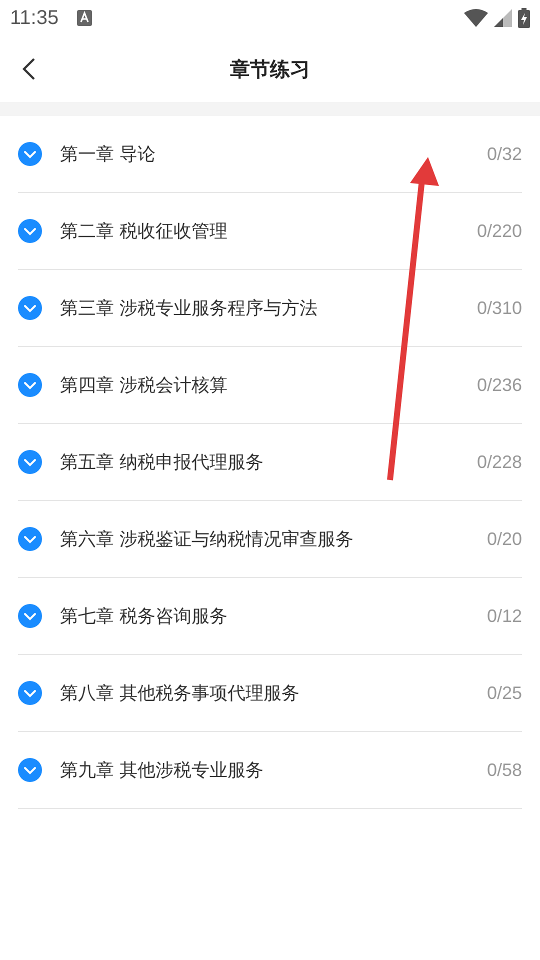 The height and width of the screenshot is (960, 540). What do you see at coordinates (34, 18) in the screenshot?
I see `status-time: 11:35` at bounding box center [34, 18].